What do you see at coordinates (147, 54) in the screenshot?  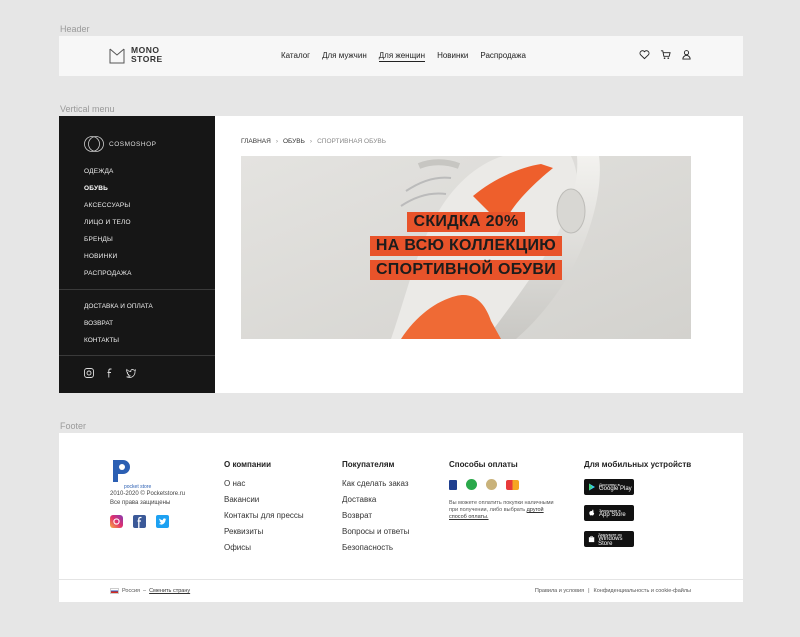 I see `logo-text: MONO STORE` at bounding box center [147, 54].